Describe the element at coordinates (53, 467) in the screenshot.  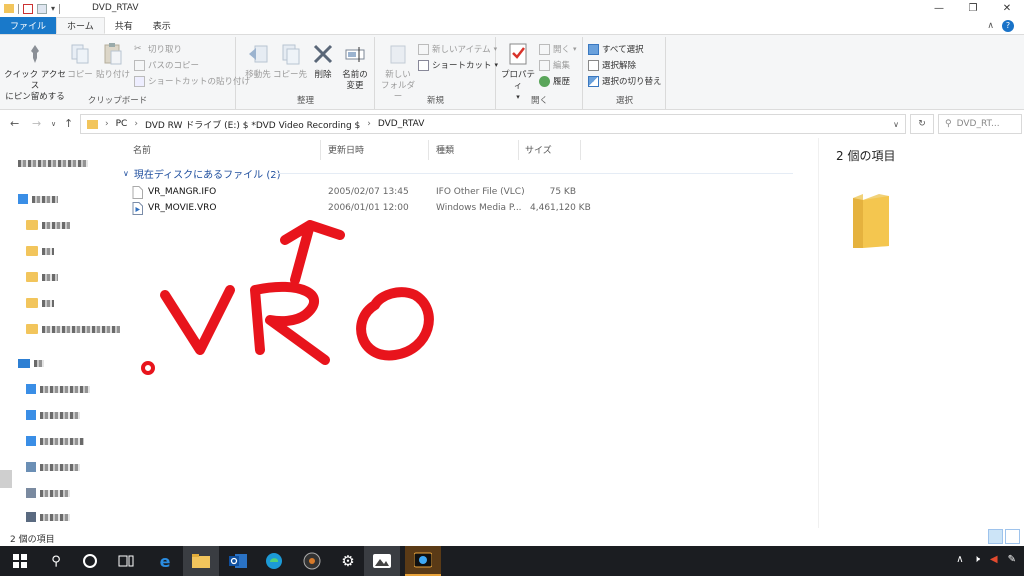
I see `nav-item-pictures` at that location.